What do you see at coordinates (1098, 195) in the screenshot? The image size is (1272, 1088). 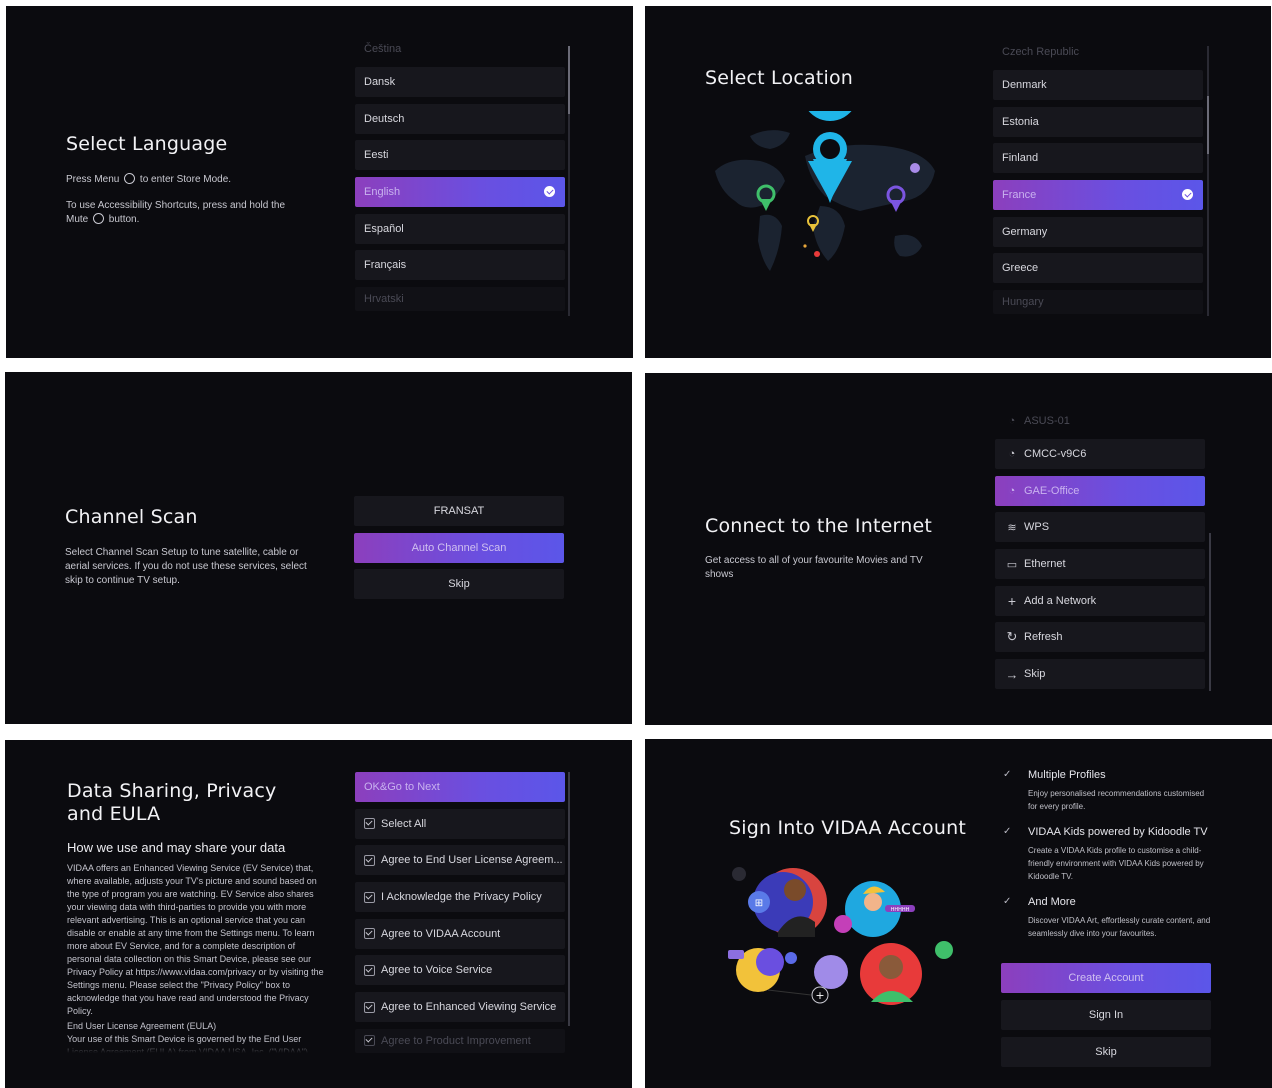 I see `list-item-selected: France` at bounding box center [1098, 195].